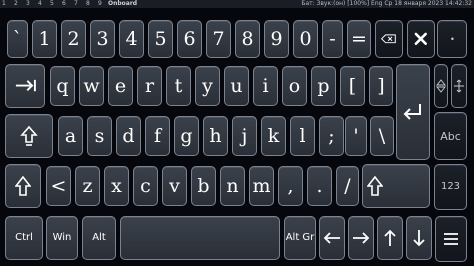 The height and width of the screenshot is (266, 474). I want to click on down-arrow-key, so click(419, 238).